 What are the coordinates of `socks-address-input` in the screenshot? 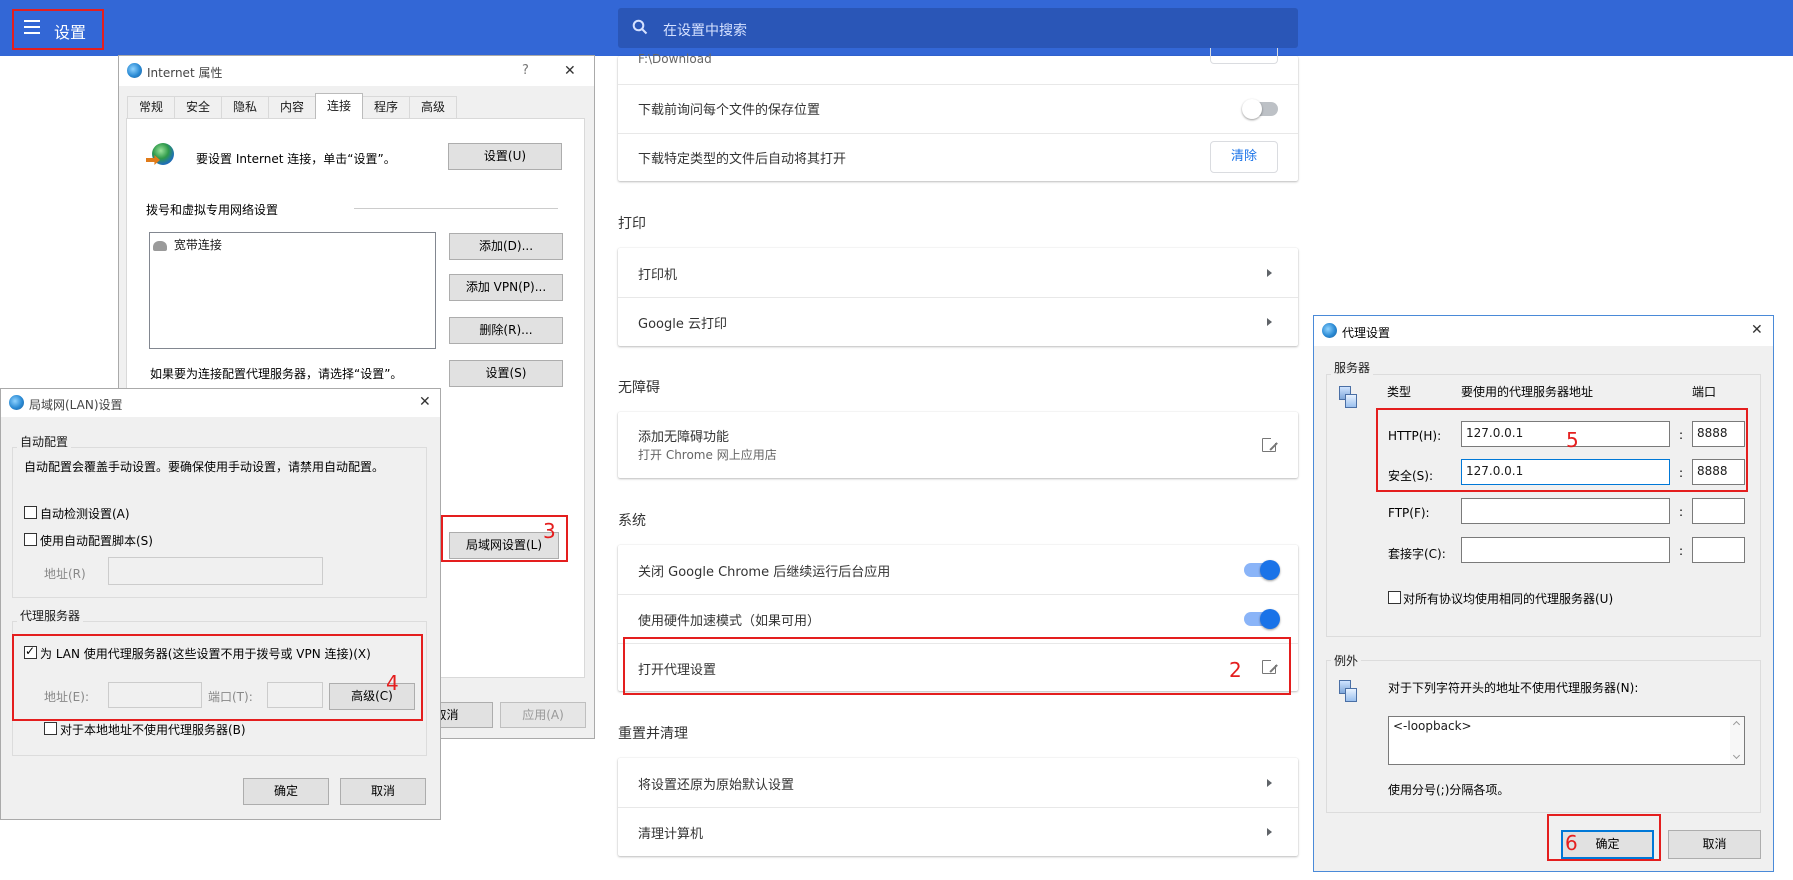 It's located at (1565, 550).